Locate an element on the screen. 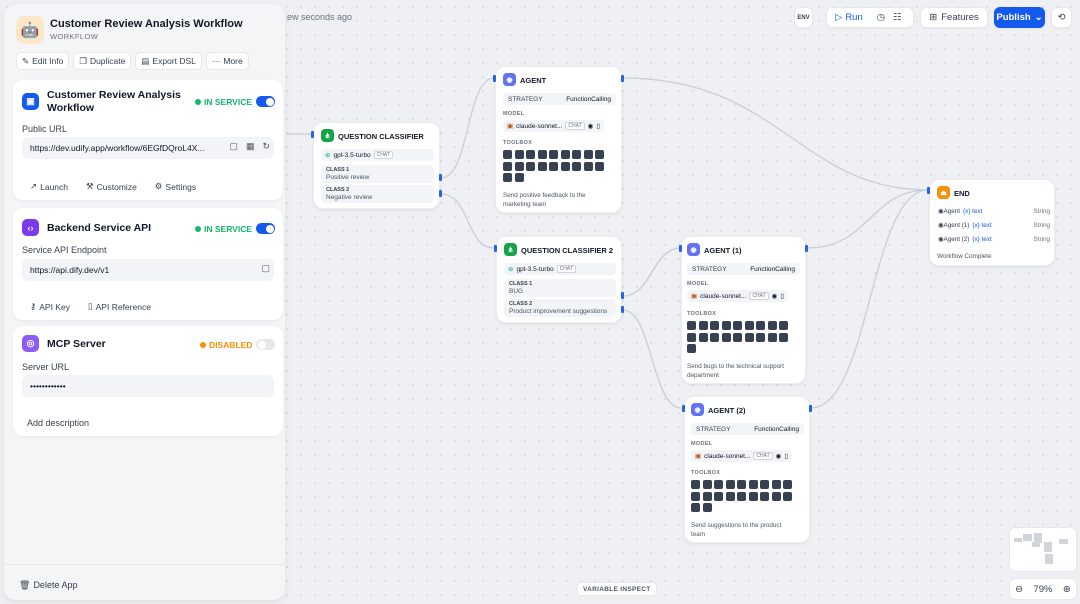 The image size is (1080, 604). delete-app-button: 🗑 Delete App is located at coordinates (48, 585).